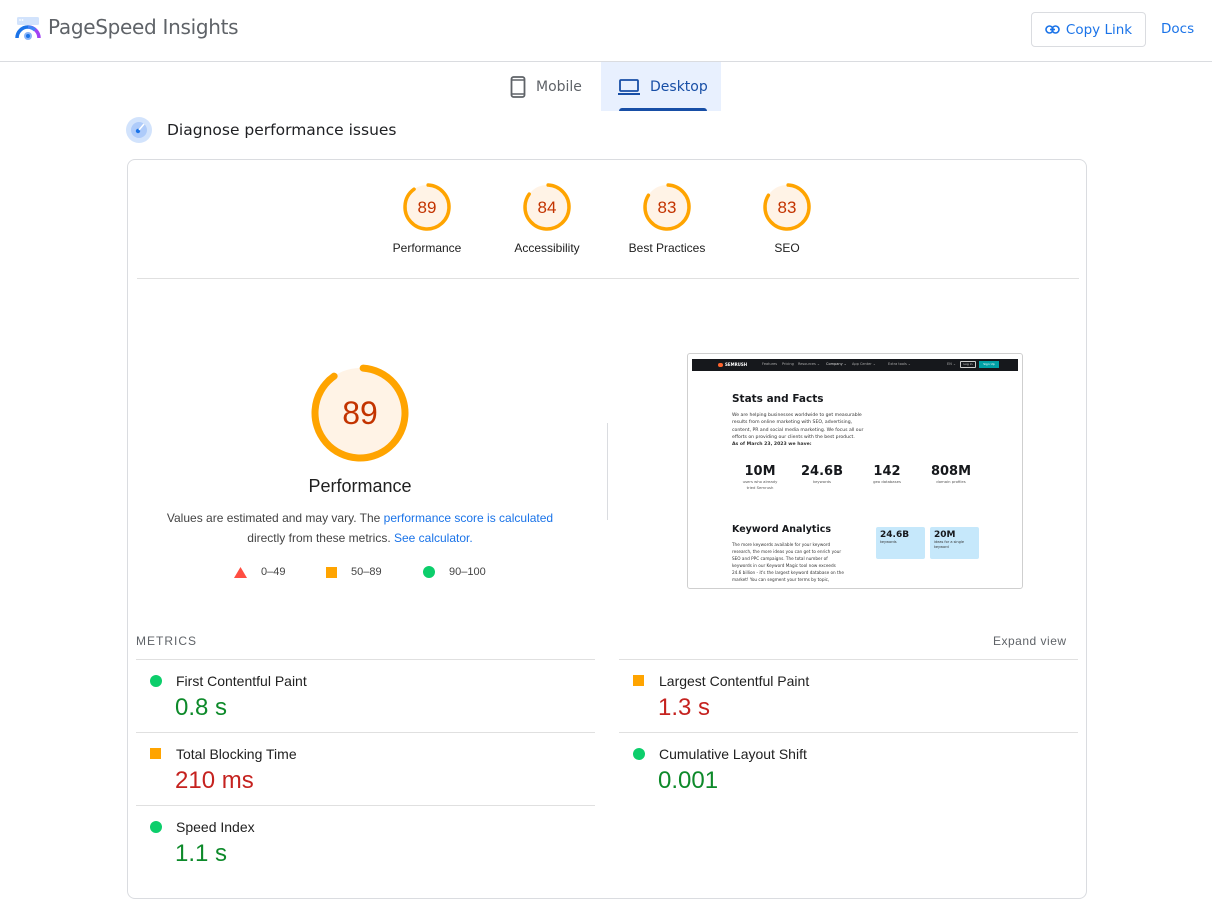  Describe the element at coordinates (240, 572) in the screenshot. I see `triangle-icon` at that location.